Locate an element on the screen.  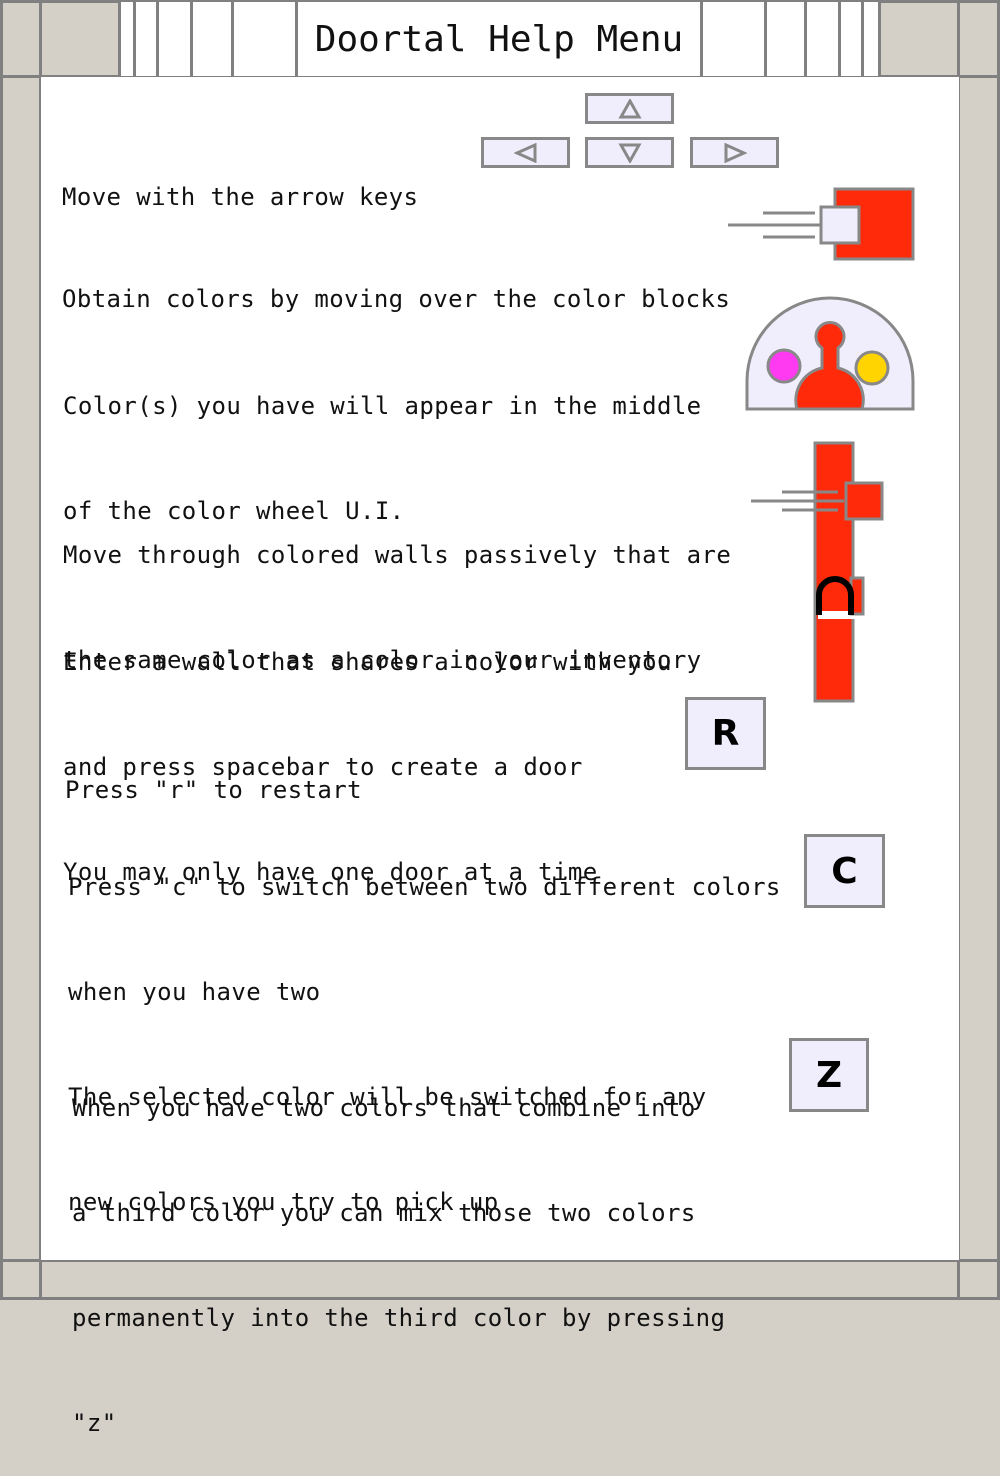
mix-color-key: Z is located at coordinates (829, 1075).